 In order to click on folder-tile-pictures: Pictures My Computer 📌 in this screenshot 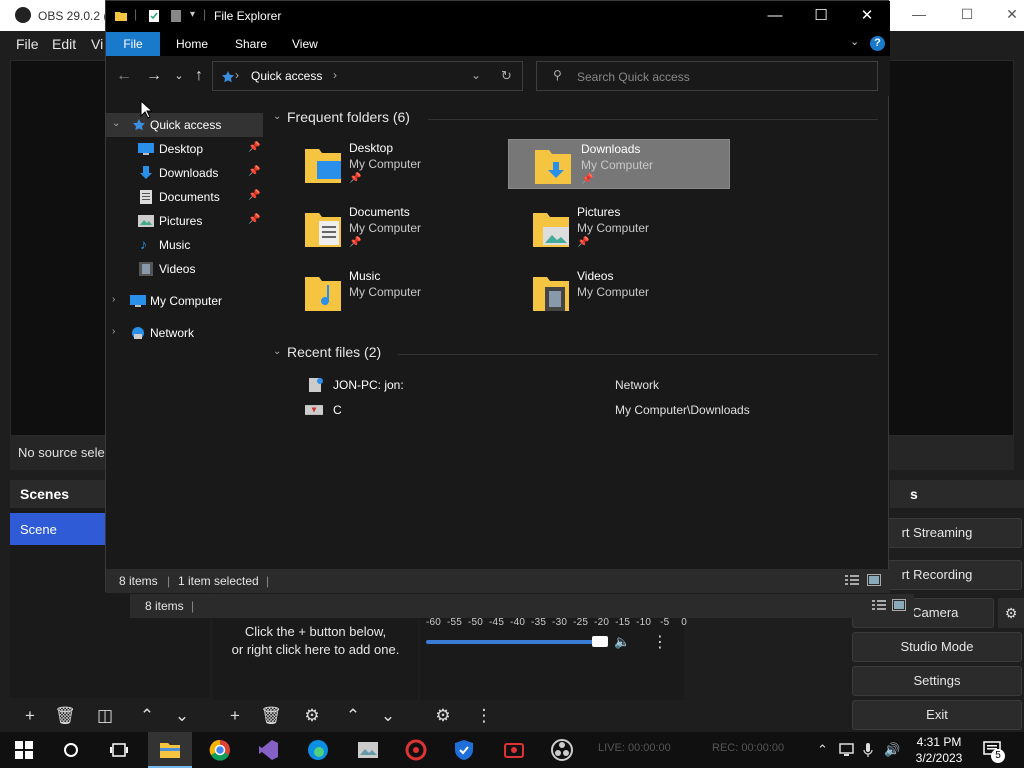, I will do `click(642, 228)`.